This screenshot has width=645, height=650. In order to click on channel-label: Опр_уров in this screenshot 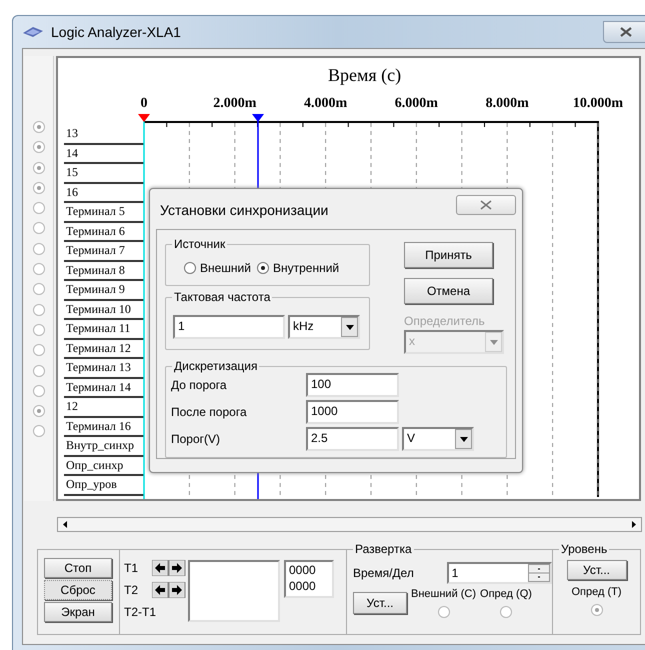, I will do `click(104, 486)`.